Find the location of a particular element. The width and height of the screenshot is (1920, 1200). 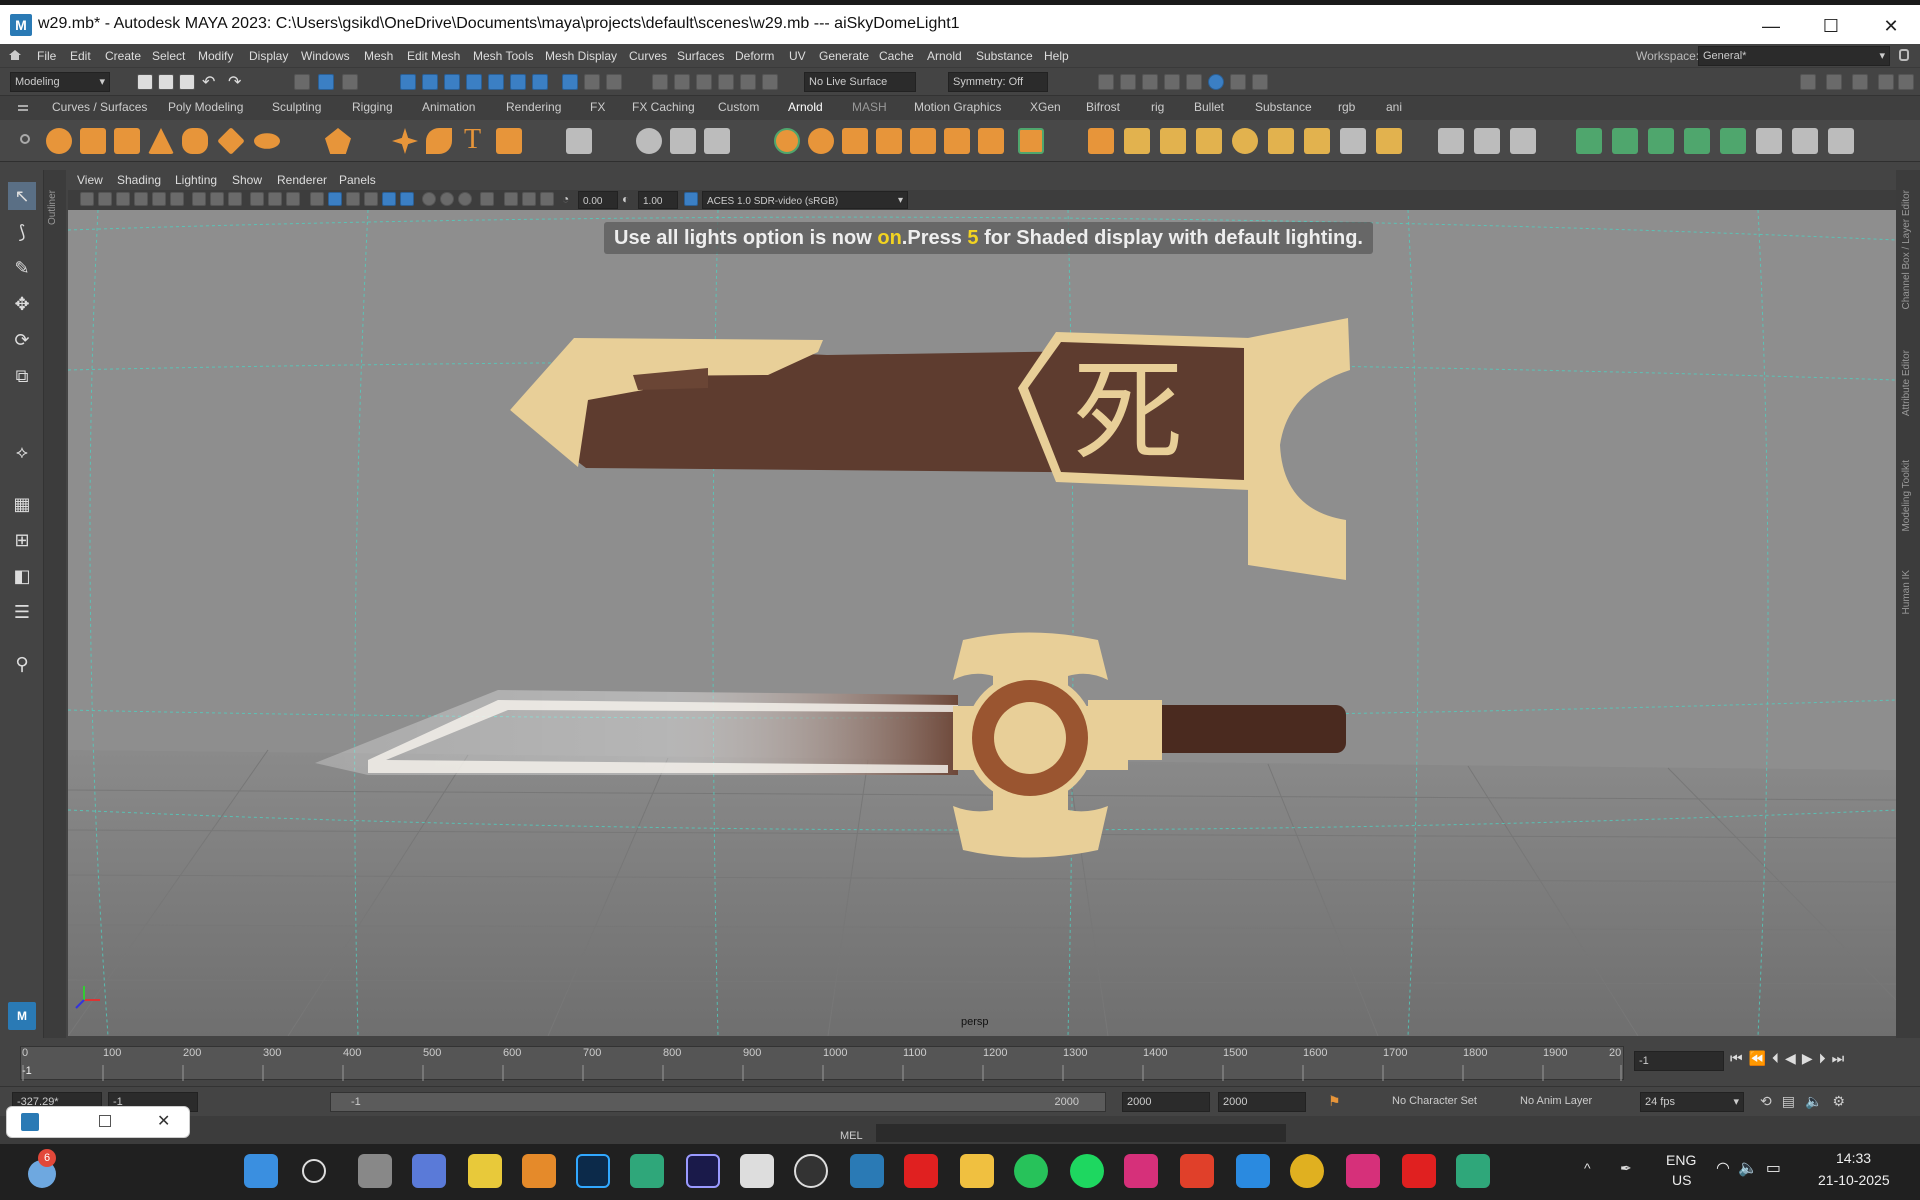

render-view-icon is located at coordinates (1106, 82).